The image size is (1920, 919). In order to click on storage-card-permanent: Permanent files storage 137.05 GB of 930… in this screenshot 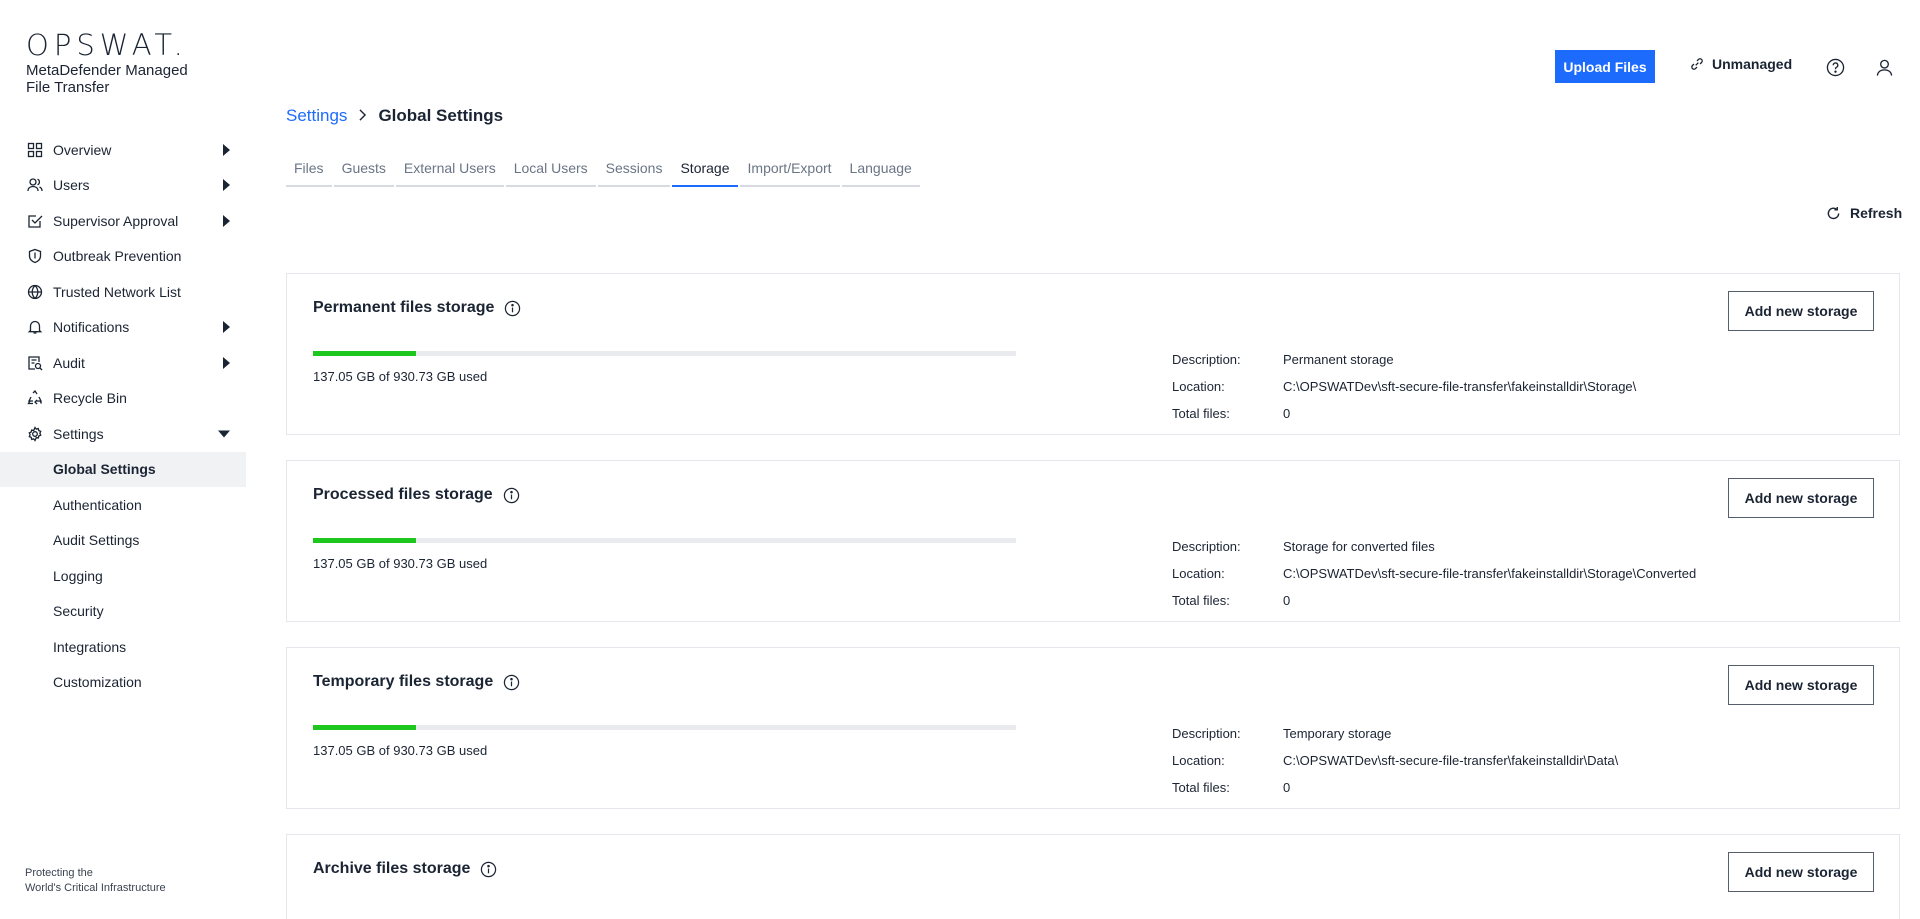, I will do `click(1093, 354)`.